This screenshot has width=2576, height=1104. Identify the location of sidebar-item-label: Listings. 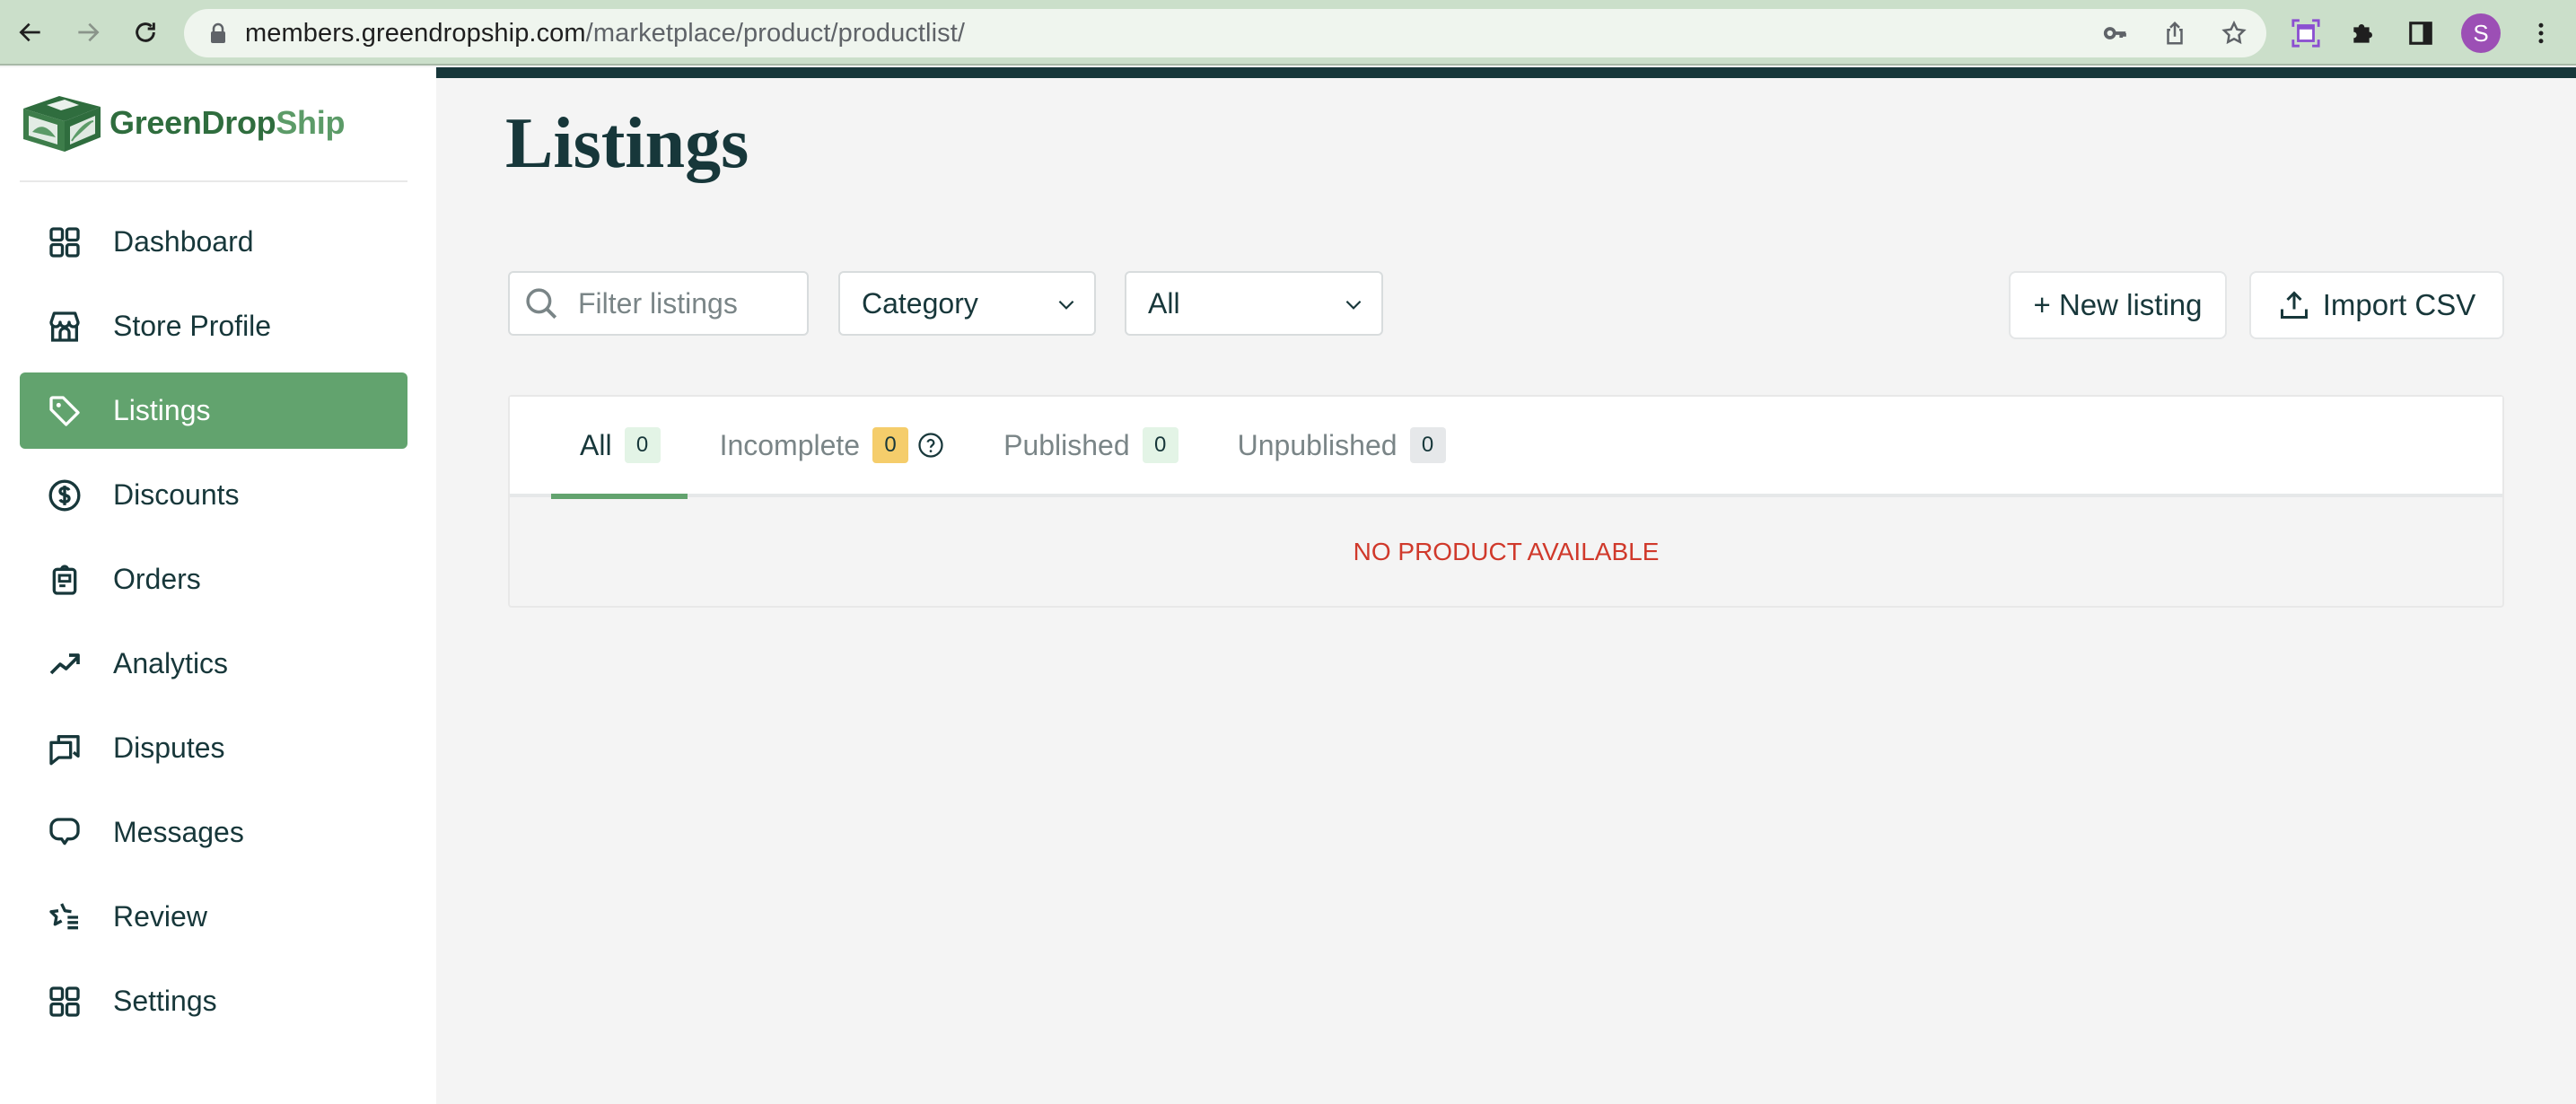
(162, 410).